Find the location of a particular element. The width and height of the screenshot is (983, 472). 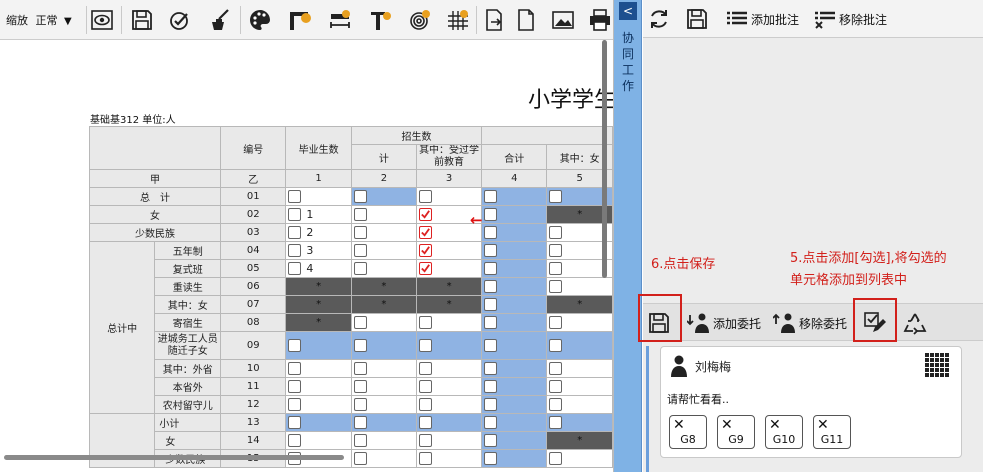

annotation-card: 刘梅梅 请帮忙看看.. ✕ G8 ✕ G9 ✕ G10 ✕ G11 is located at coordinates (811, 402).